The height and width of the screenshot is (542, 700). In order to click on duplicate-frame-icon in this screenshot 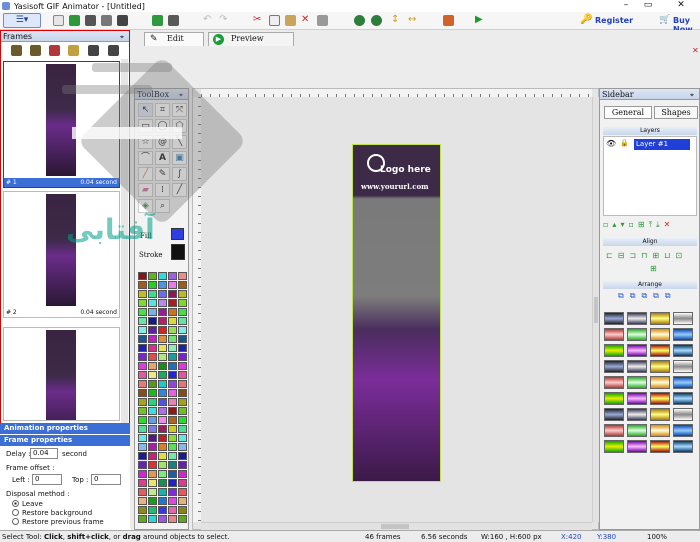, I will do `click(54, 50)`.